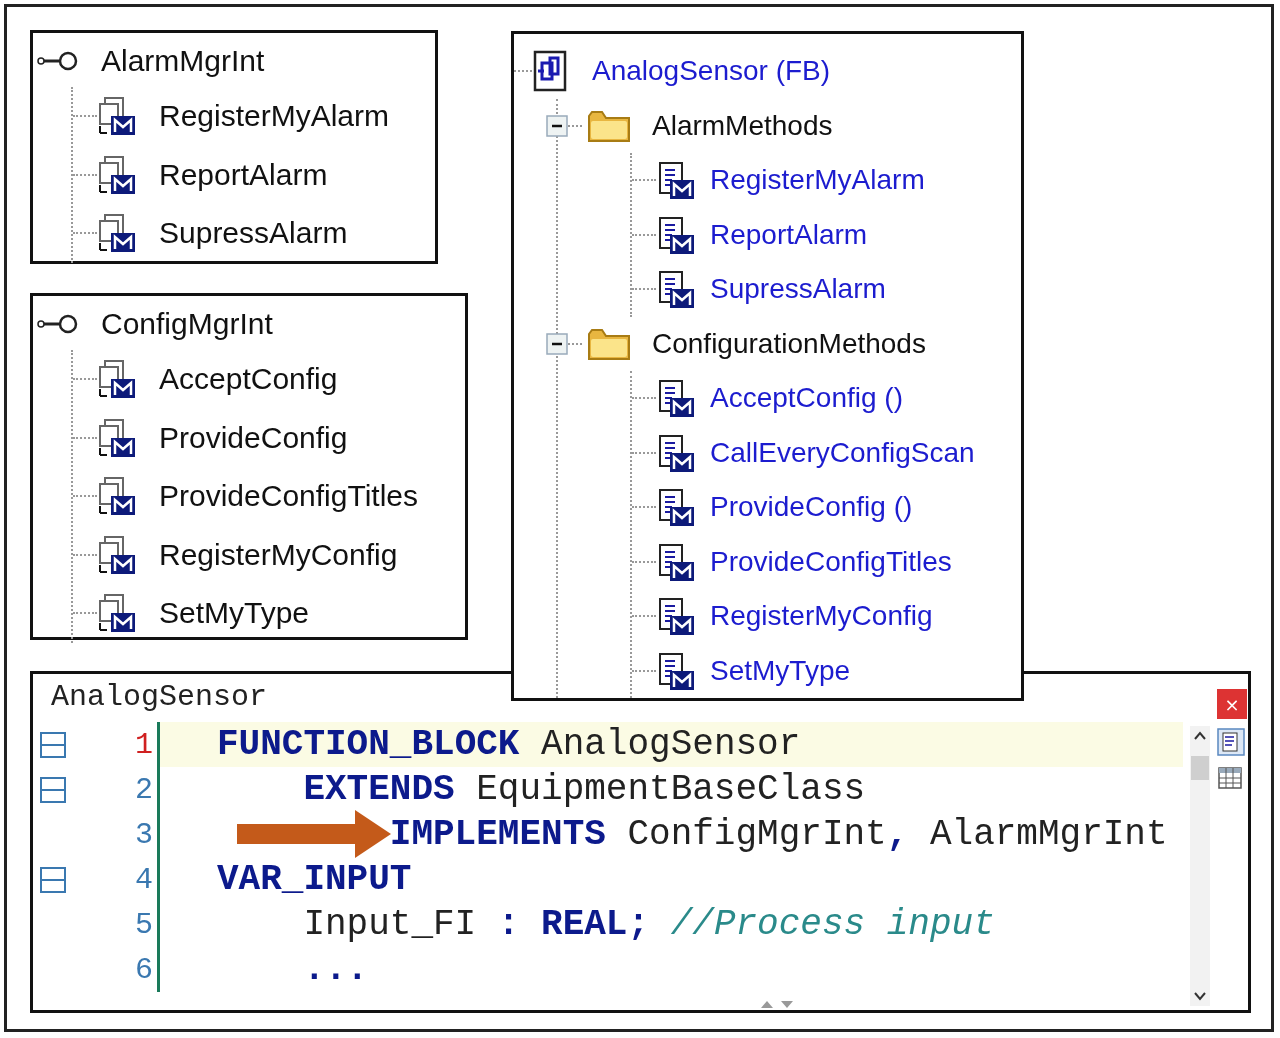 The image size is (1280, 1038). What do you see at coordinates (897, 834) in the screenshot?
I see `code-token: ,` at bounding box center [897, 834].